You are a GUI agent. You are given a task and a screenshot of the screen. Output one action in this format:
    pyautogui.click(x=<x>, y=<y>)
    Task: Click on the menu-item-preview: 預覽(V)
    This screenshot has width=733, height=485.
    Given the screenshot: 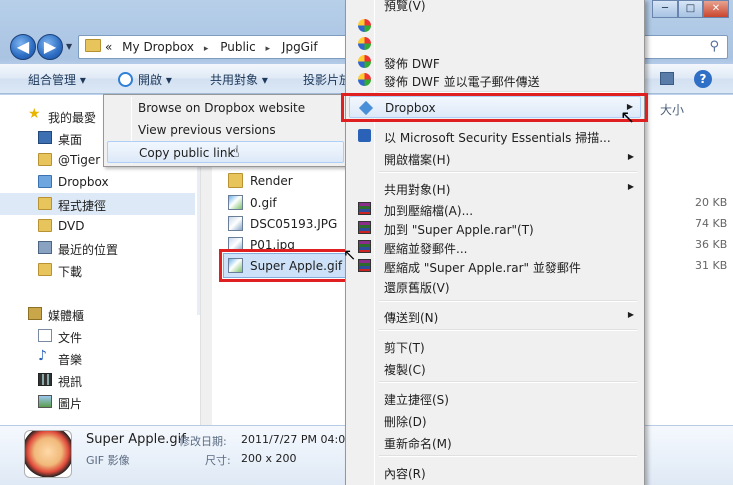 What is the action you would take?
    pyautogui.click(x=495, y=7)
    